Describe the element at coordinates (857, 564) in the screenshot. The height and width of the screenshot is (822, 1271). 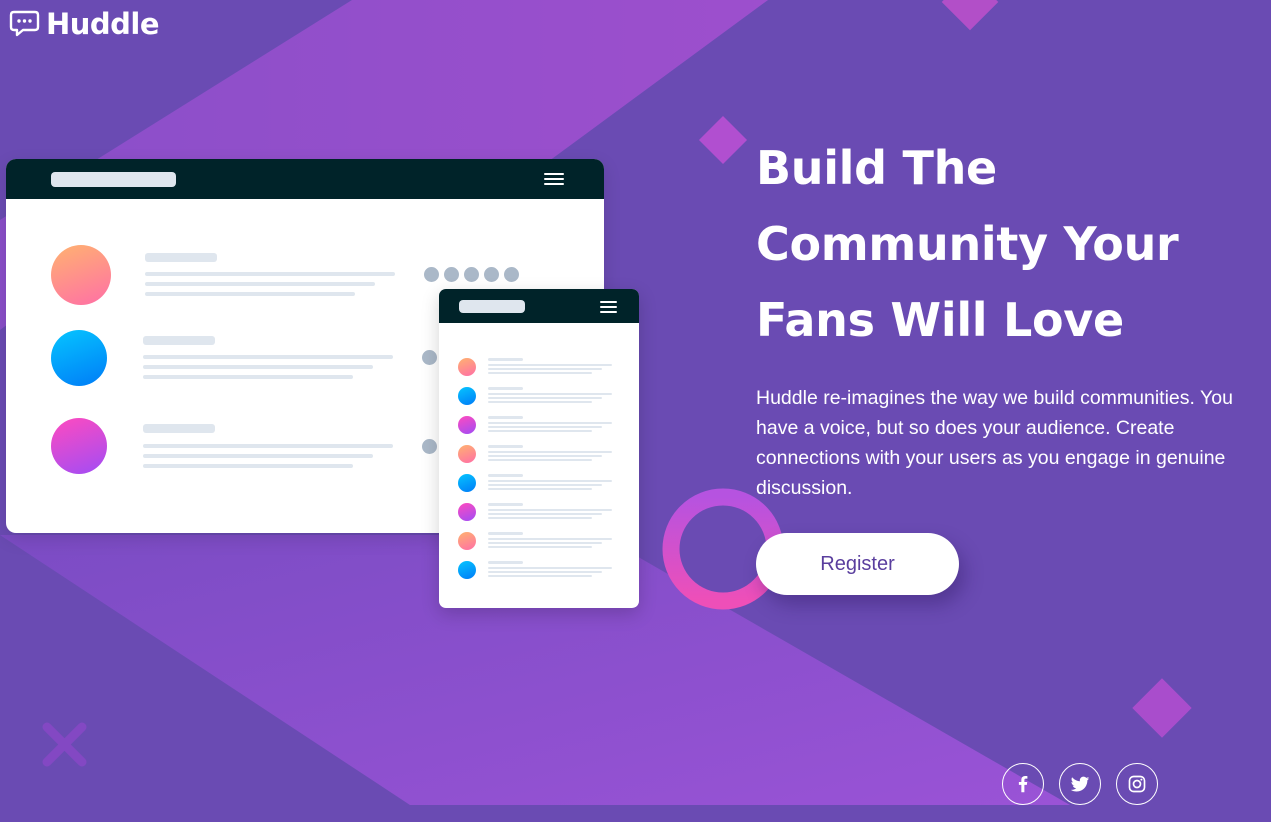
I see `register-button: Register` at that location.